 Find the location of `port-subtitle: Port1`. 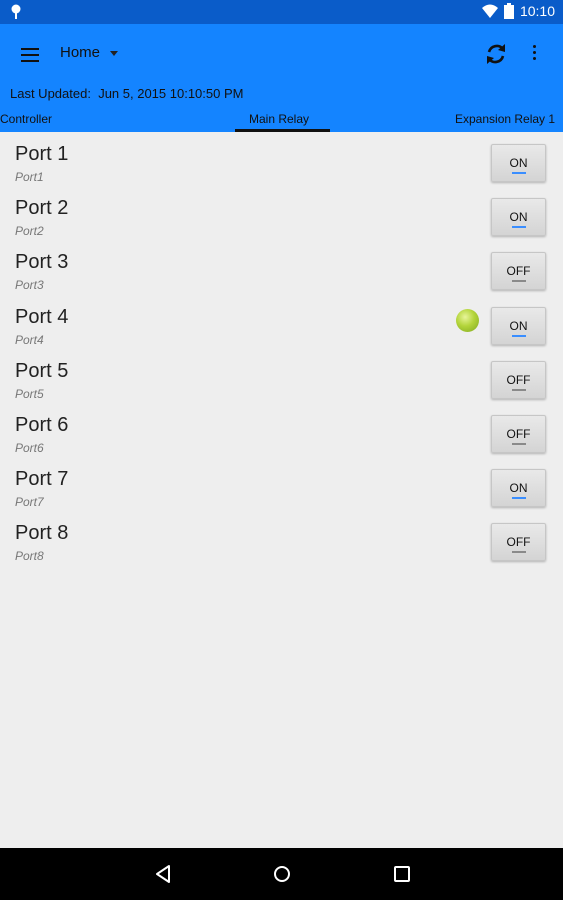

port-subtitle: Port1 is located at coordinates (29, 177).